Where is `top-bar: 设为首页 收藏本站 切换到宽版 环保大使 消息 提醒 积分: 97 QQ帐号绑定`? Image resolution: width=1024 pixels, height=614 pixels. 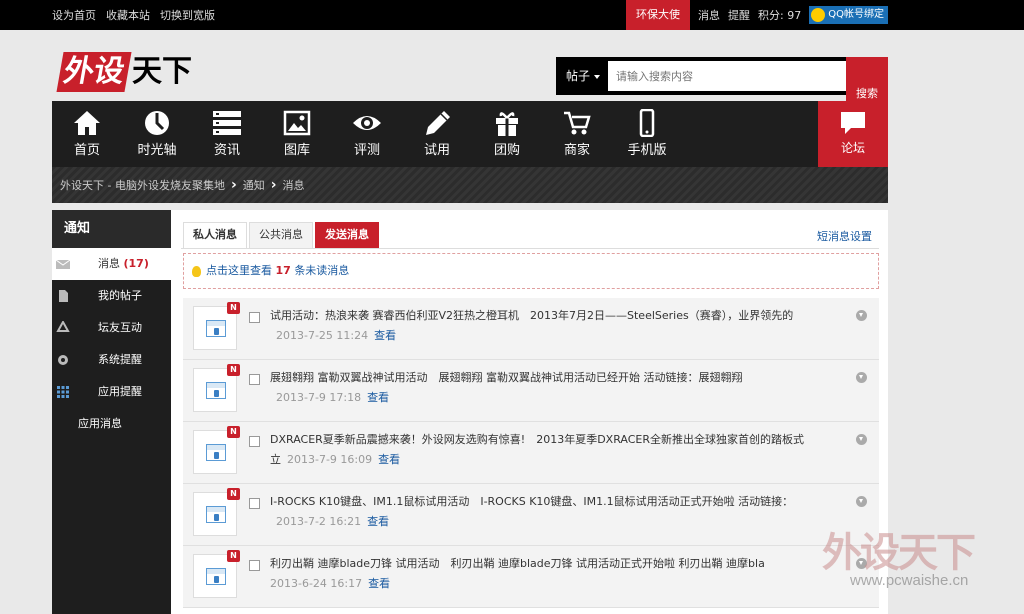 top-bar: 设为首页 收藏本站 切换到宽版 环保大使 消息 提醒 积分: 97 QQ帐号绑定 is located at coordinates (512, 15).